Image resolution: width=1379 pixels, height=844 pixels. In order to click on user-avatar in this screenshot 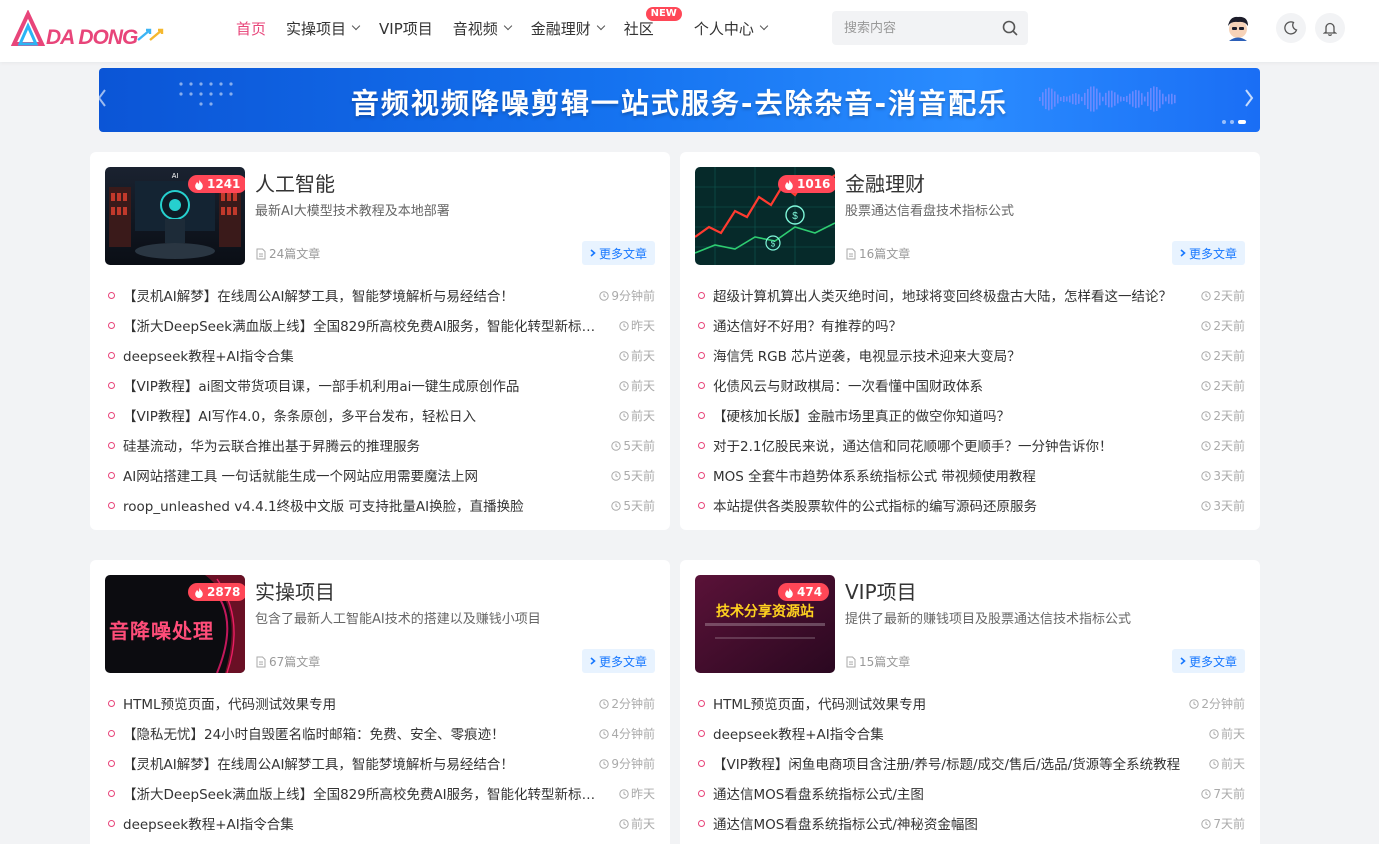, I will do `click(1238, 28)`.